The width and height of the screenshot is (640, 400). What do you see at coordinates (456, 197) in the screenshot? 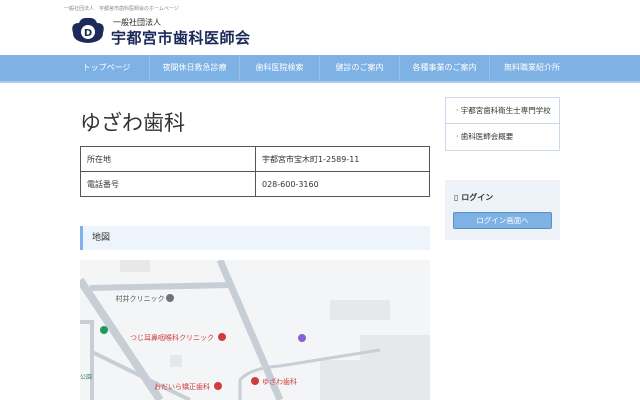
I see `lock-icon: ▯` at bounding box center [456, 197].